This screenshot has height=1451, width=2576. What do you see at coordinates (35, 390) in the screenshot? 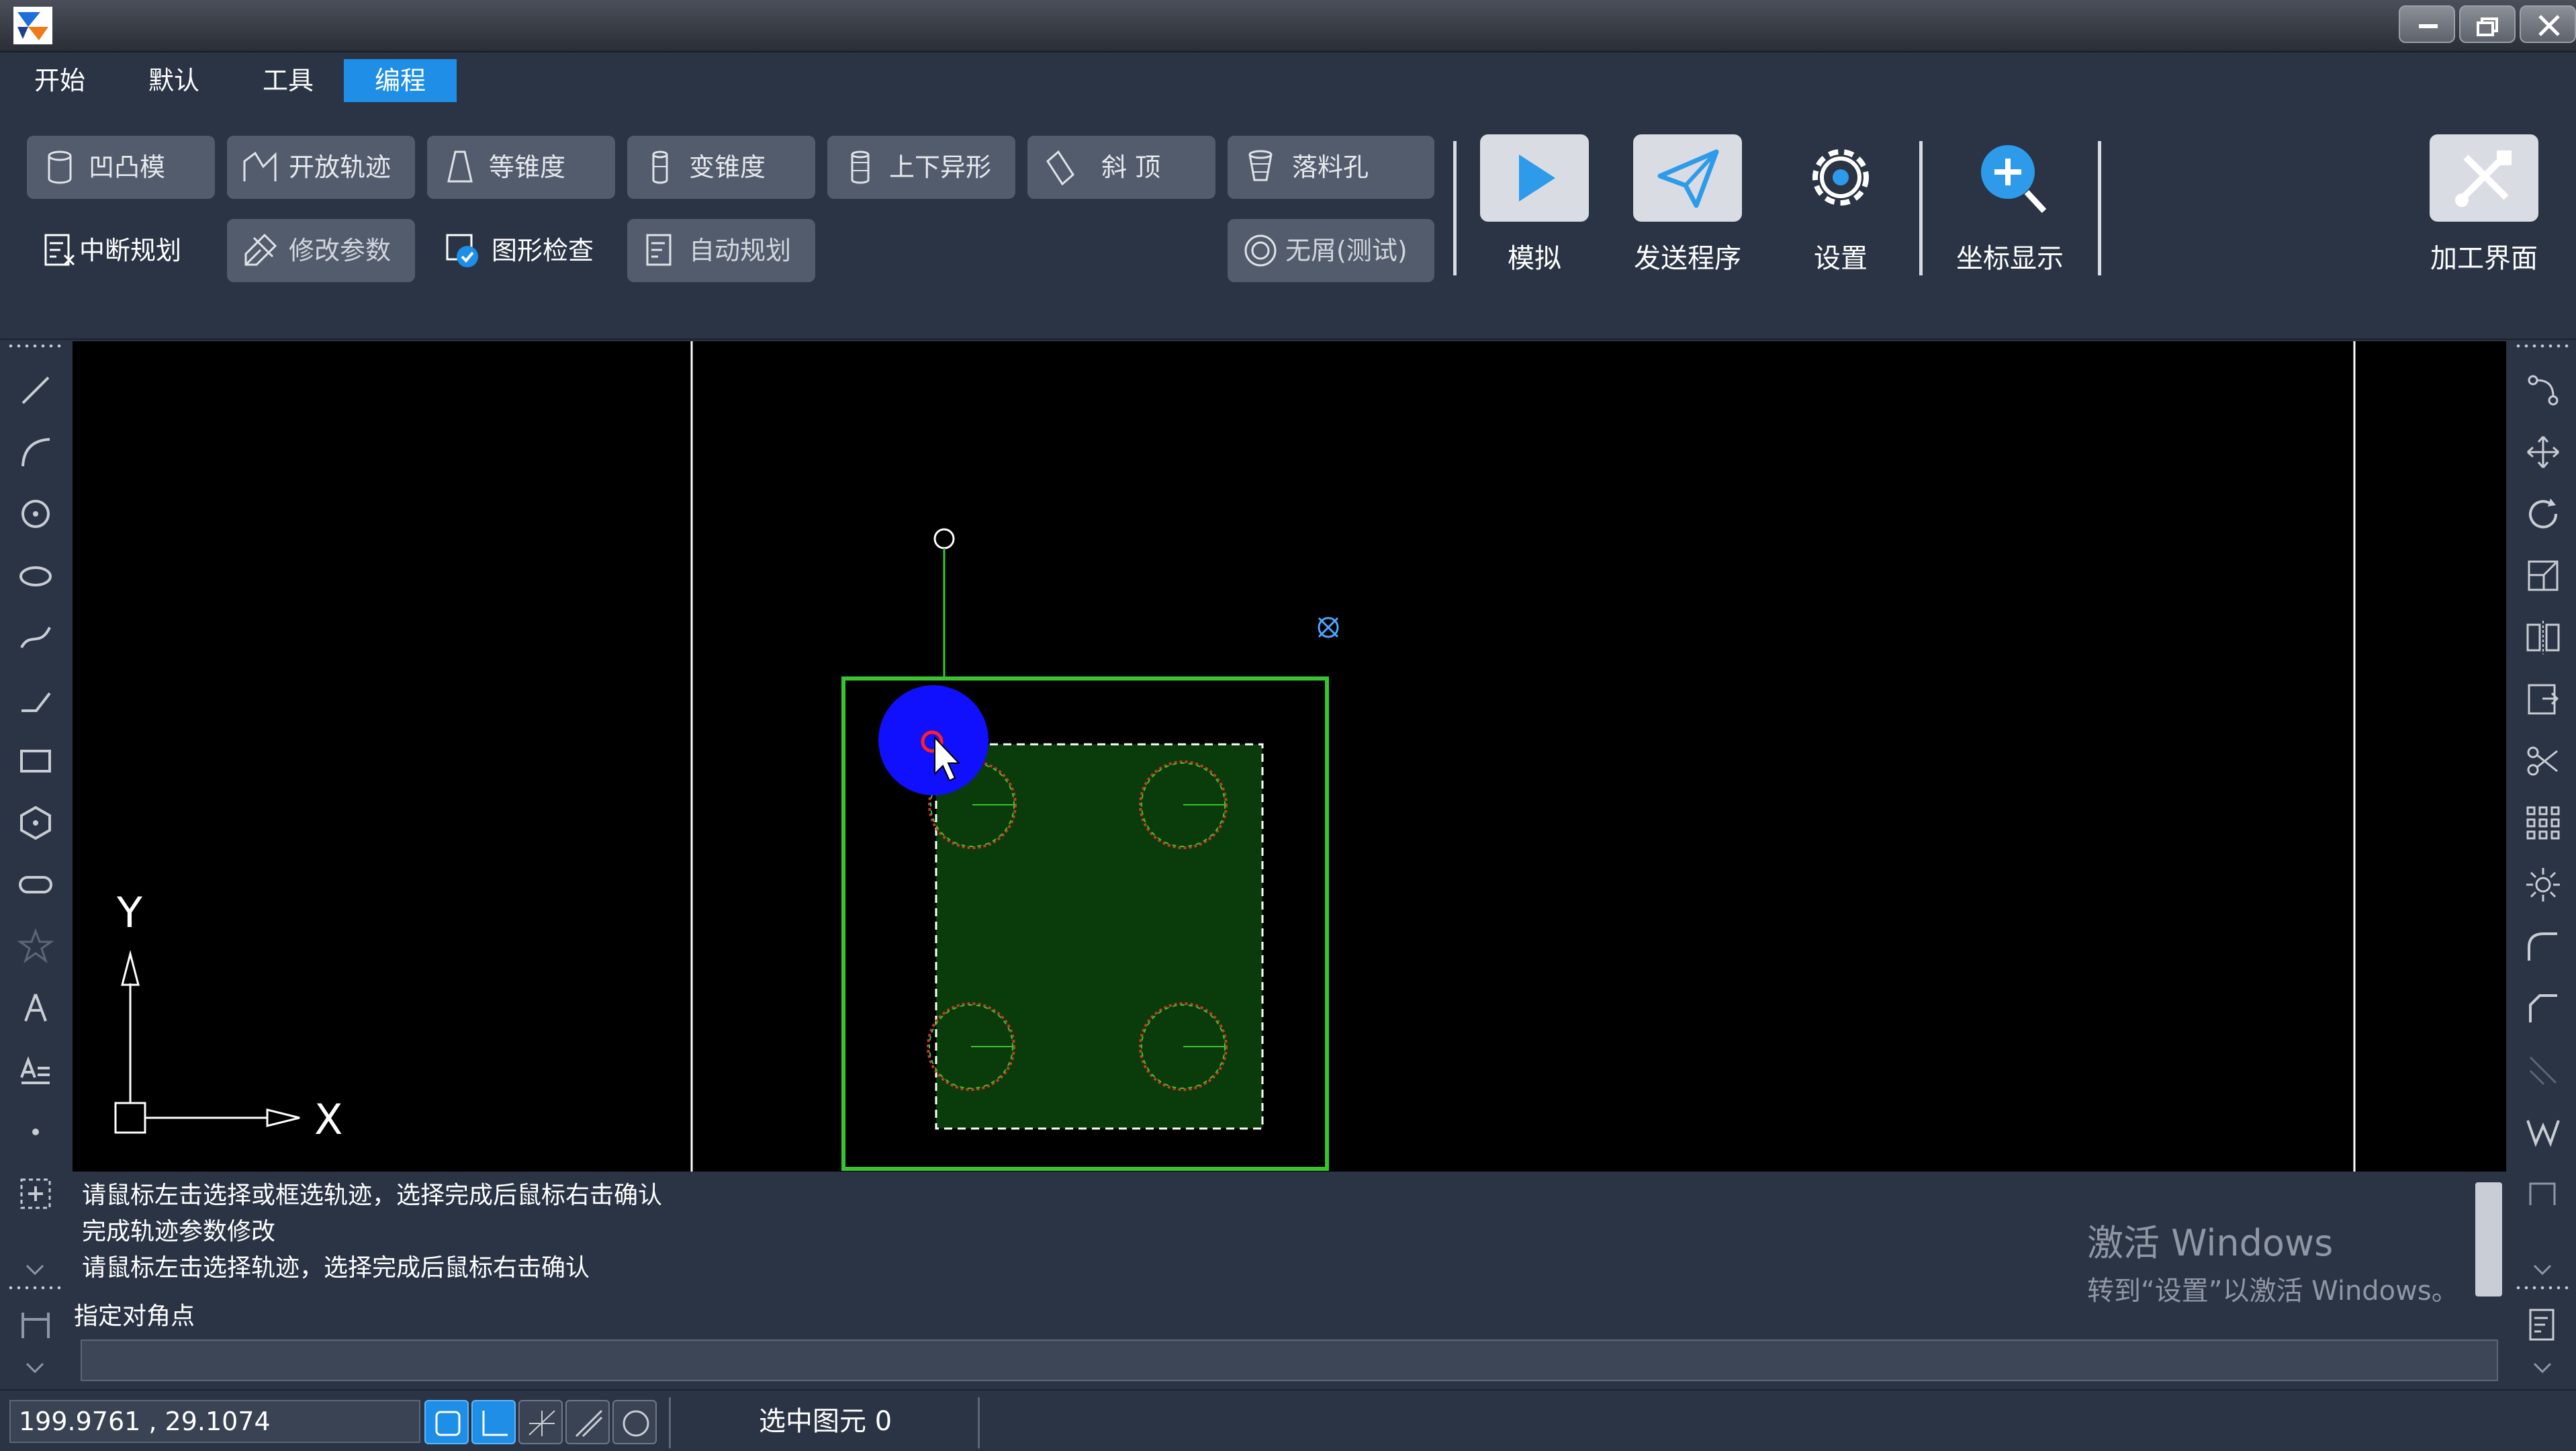
I see `line-tool-icon` at bounding box center [35, 390].